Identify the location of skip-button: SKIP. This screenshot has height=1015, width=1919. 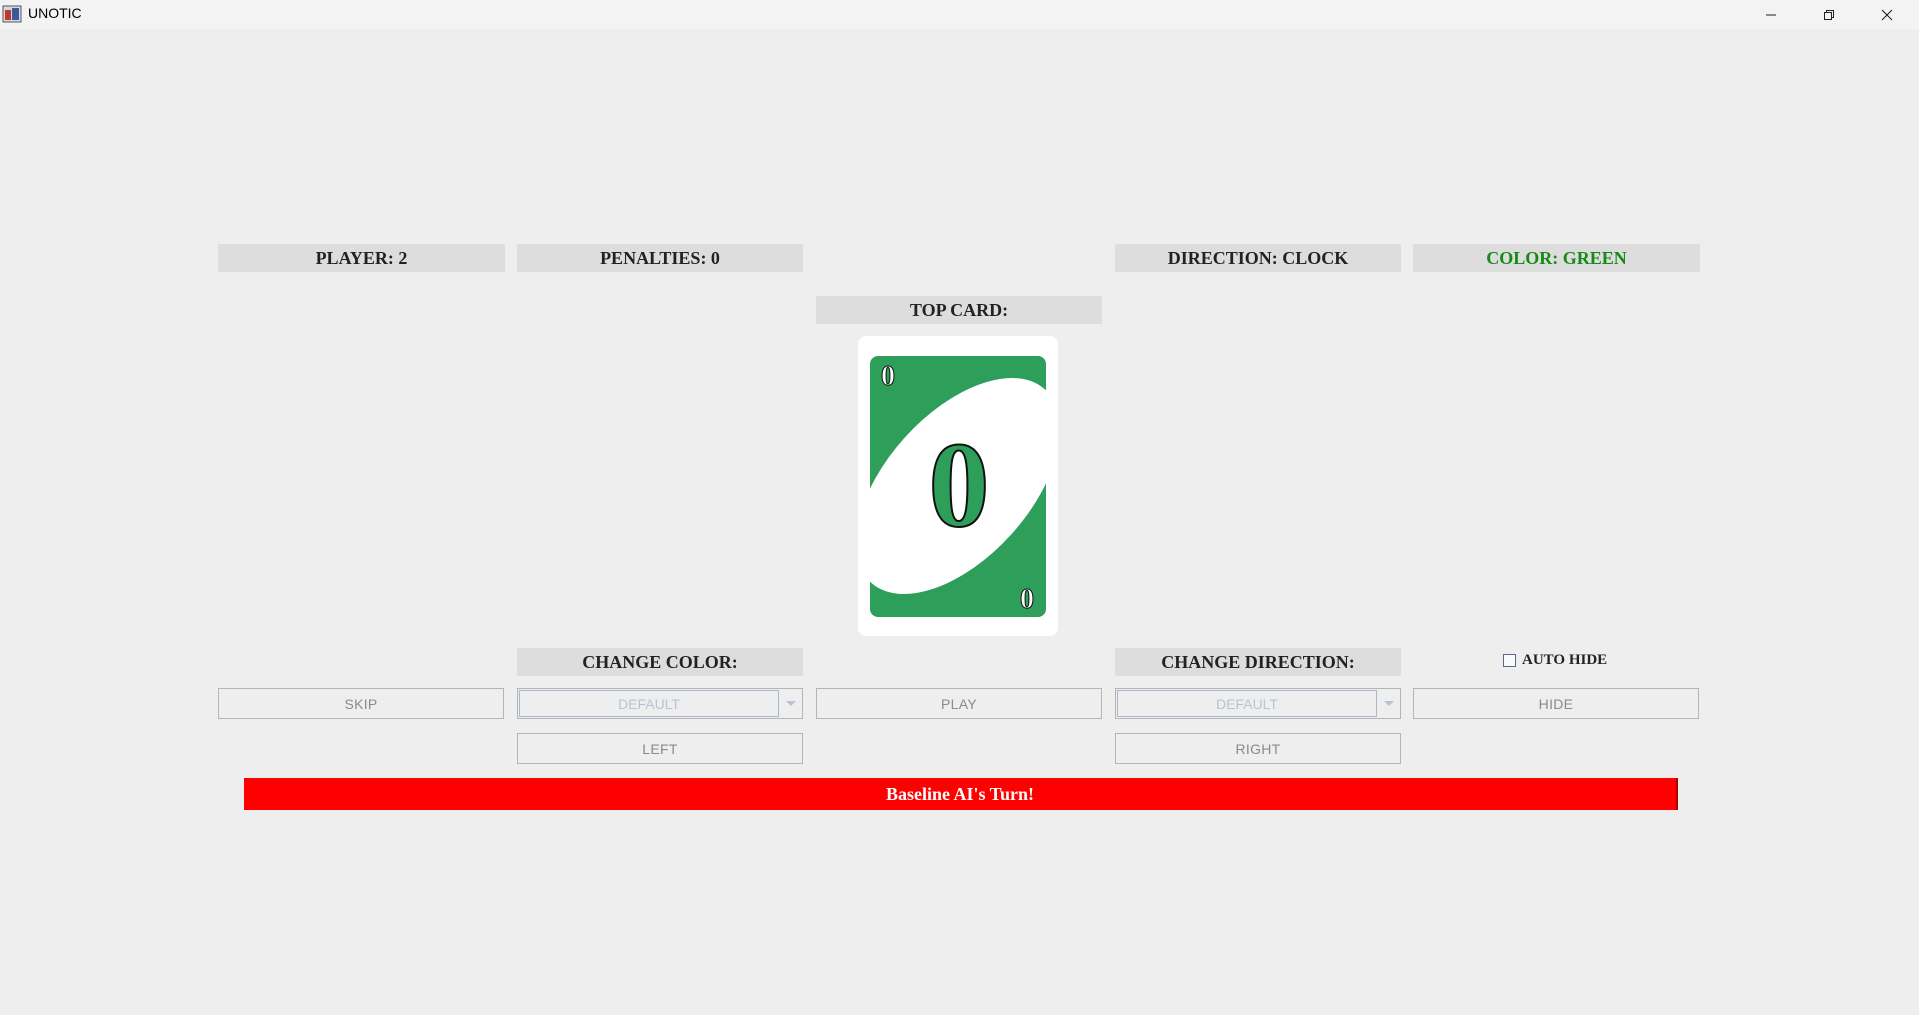
(361, 703).